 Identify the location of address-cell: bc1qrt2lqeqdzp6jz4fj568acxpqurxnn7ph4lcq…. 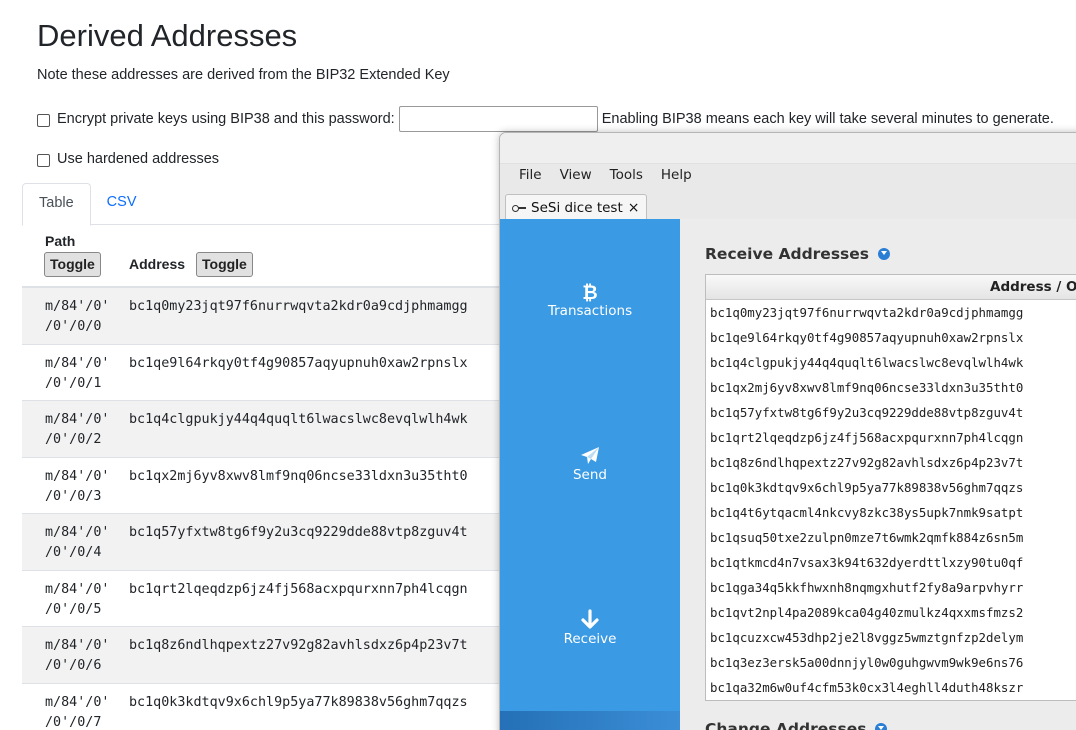
(298, 589).